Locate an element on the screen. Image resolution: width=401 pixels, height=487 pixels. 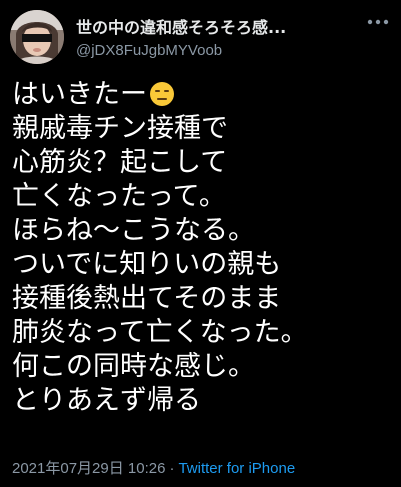
tweet-text-line: 何この同時な感じ。 is located at coordinates (133, 366).